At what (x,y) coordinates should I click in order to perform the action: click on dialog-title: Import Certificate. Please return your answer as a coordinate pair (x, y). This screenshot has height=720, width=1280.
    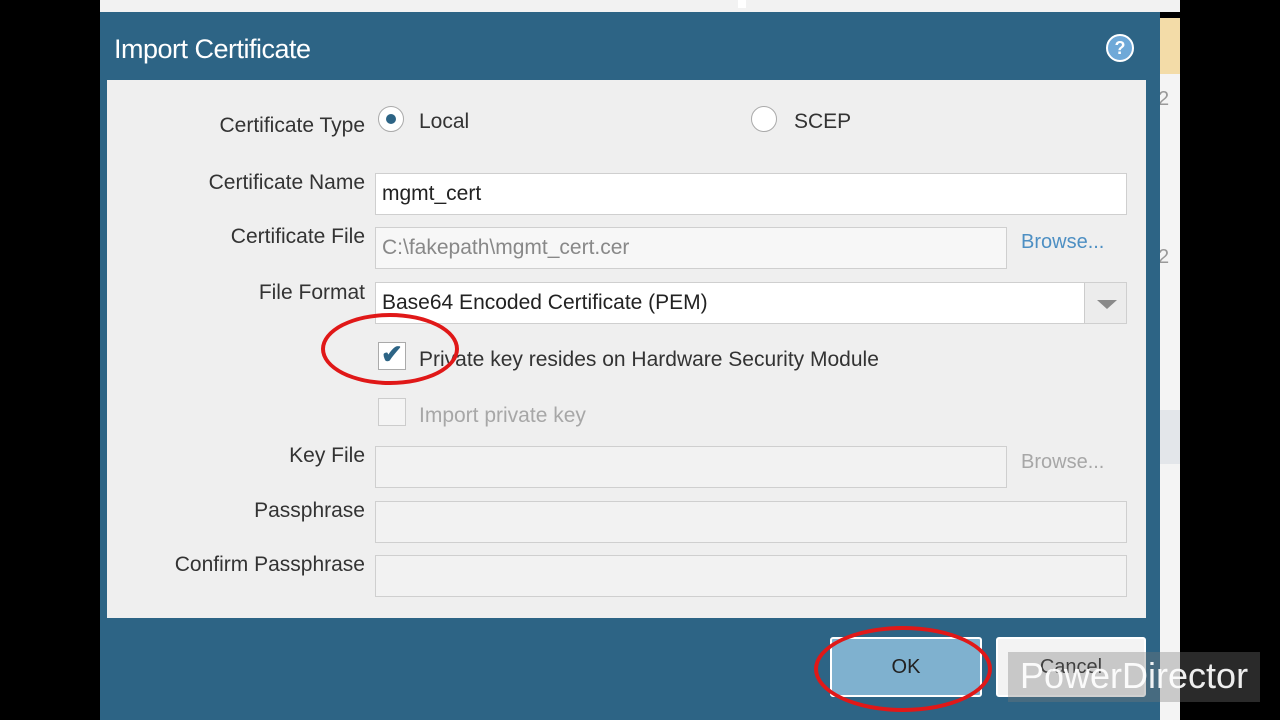
    Looking at the image, I should click on (212, 49).